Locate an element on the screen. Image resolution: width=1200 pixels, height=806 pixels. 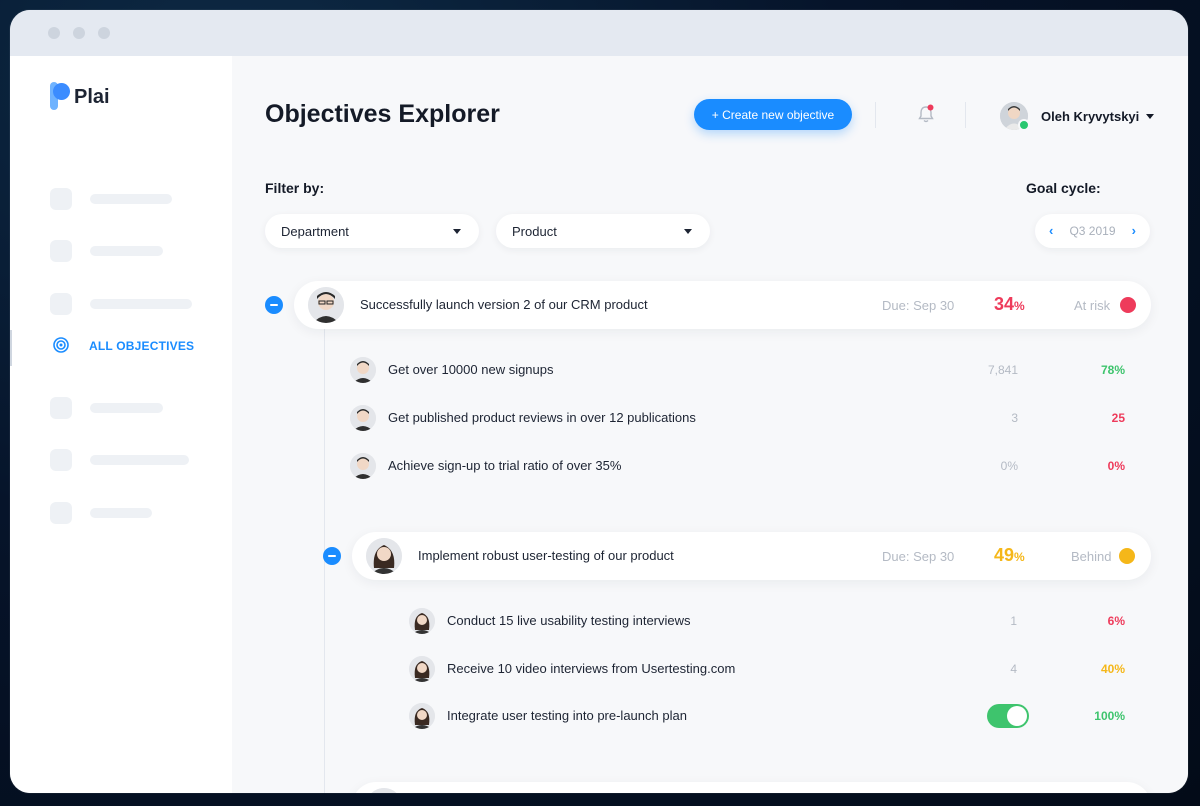
user-name: Oleh Kryvytskyi is located at coordinates (1090, 116).